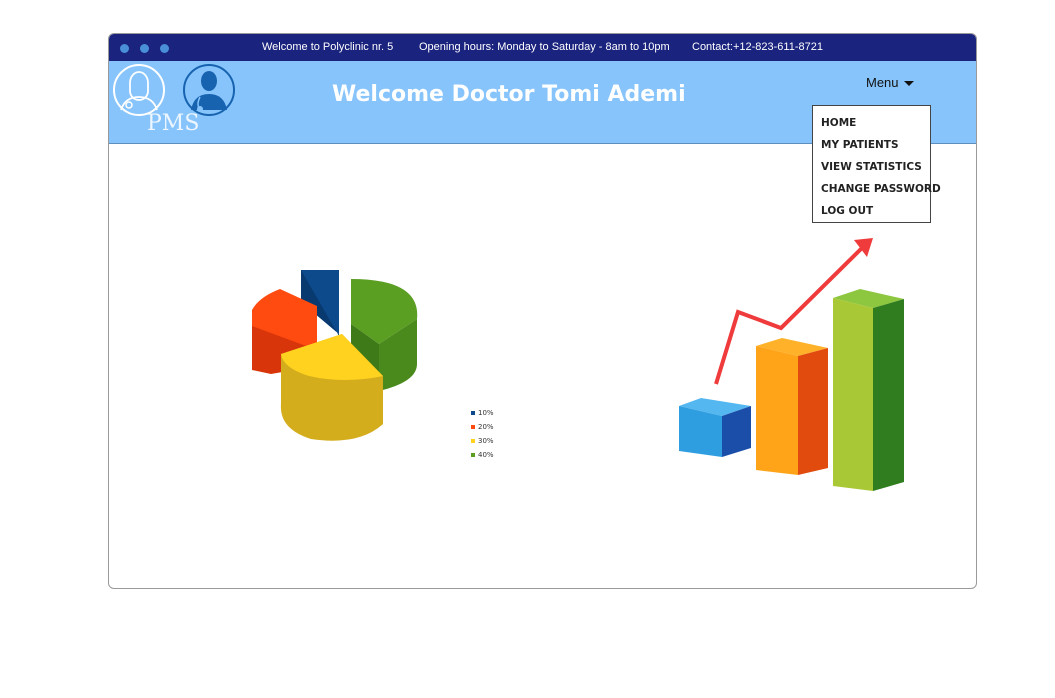  What do you see at coordinates (482, 413) in the screenshot?
I see `legend-item: 10%` at bounding box center [482, 413].